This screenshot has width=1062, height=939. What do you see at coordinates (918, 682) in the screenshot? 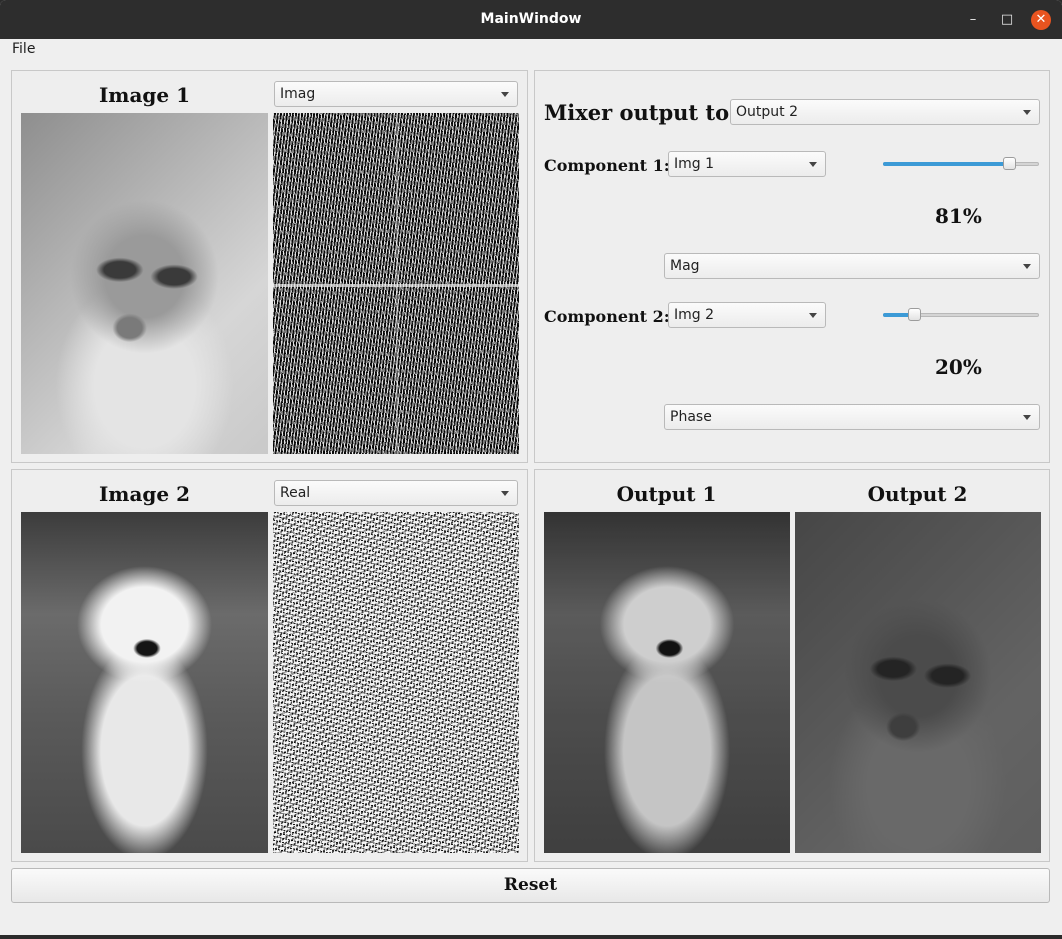
I see `output2-image` at bounding box center [918, 682].